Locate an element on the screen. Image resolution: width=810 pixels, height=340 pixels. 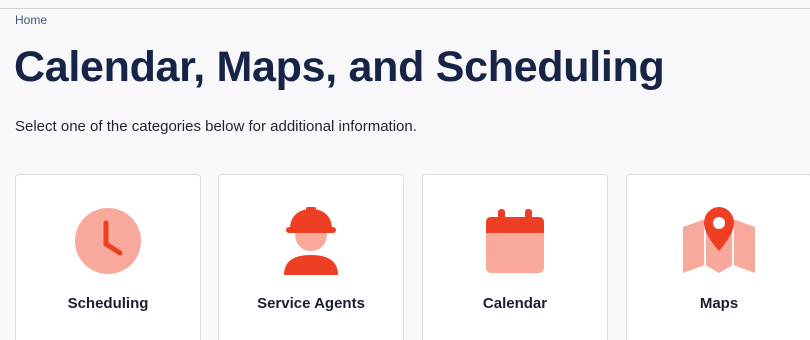
top-divider is located at coordinates (405, 8).